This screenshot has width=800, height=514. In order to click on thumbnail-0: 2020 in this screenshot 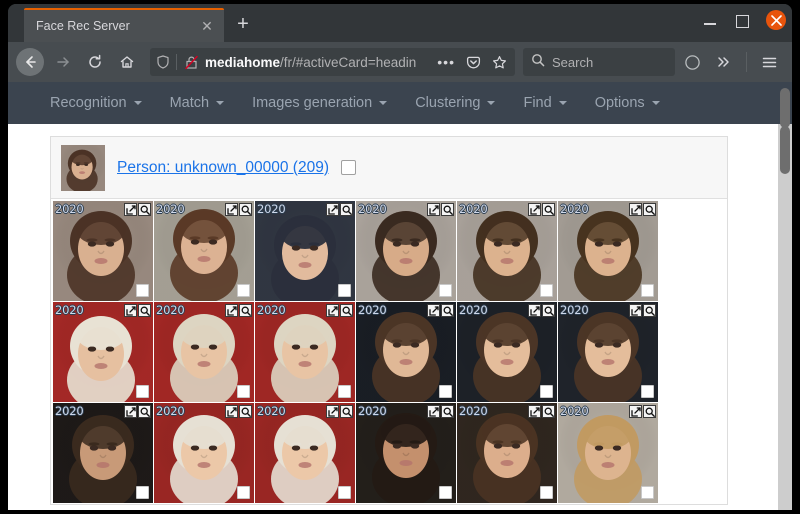, I will do `click(103, 251)`.